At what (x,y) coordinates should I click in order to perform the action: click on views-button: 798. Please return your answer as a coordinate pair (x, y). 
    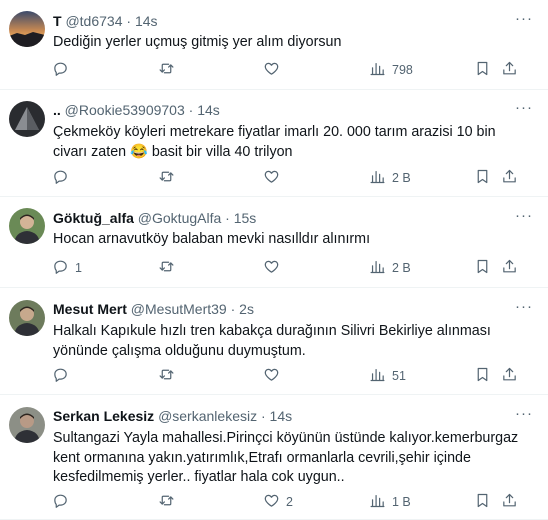
    Looking at the image, I should click on (391, 70).